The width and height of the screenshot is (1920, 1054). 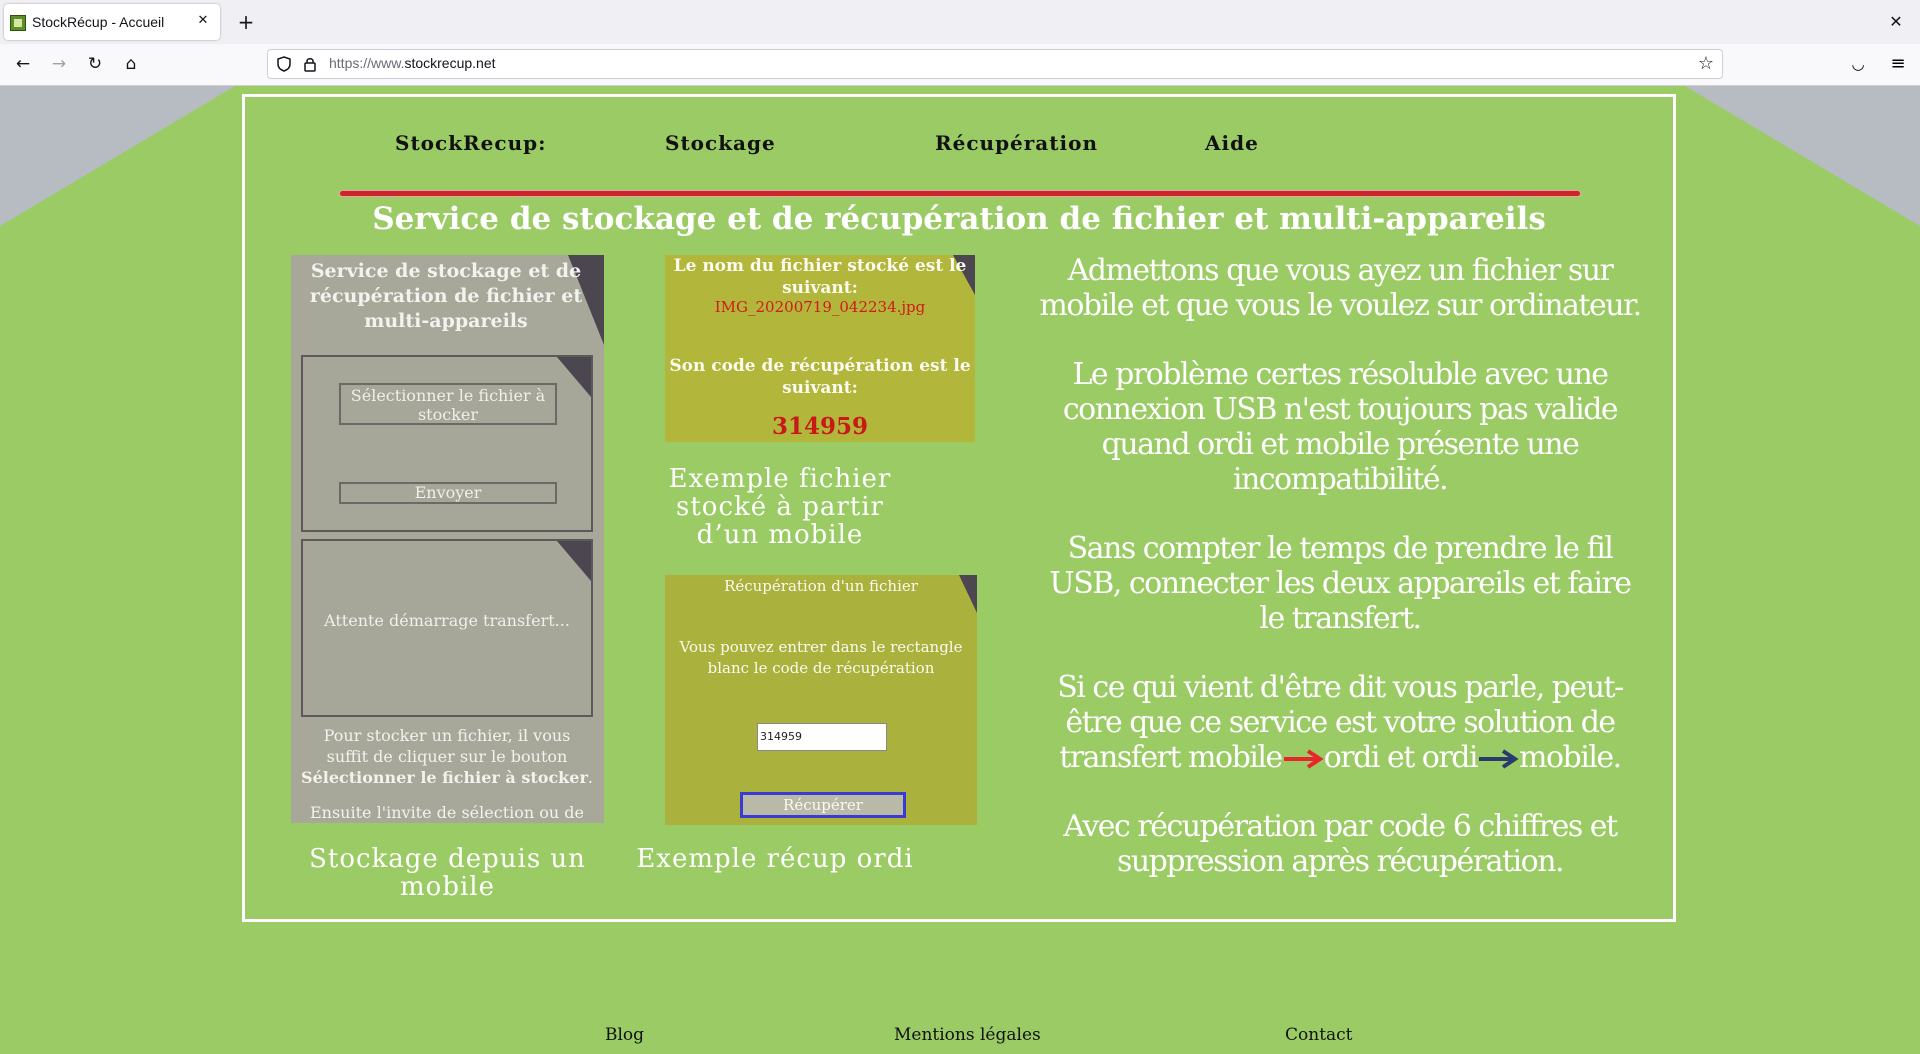 I want to click on tab-bar: StockRécup - Accueil ✕ + ✕, so click(x=960, y=22).